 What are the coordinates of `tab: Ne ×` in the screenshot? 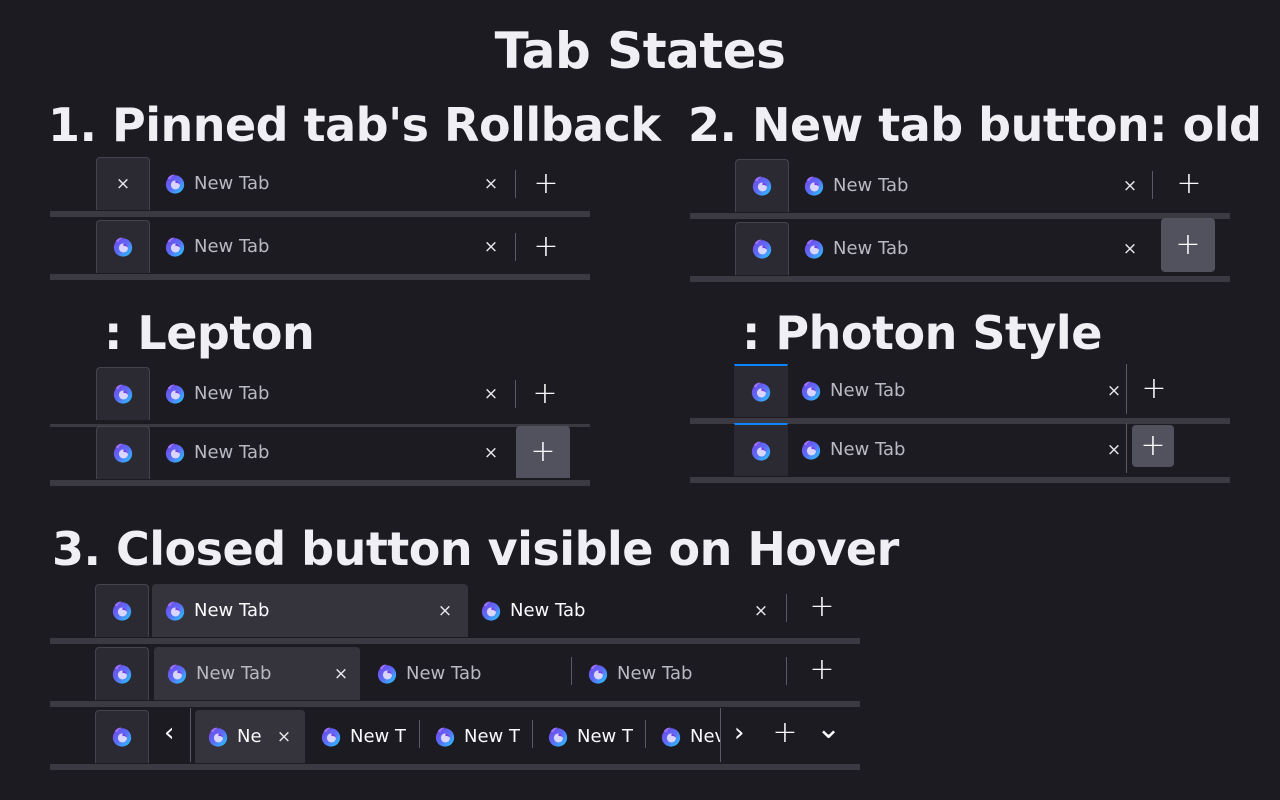 It's located at (250, 736).